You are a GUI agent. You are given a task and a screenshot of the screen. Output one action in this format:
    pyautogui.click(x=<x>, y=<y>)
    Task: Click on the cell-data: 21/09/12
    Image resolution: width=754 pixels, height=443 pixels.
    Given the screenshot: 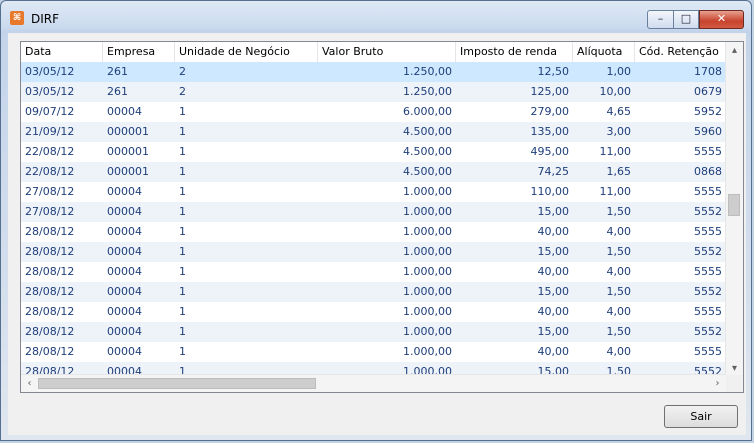 What is the action you would take?
    pyautogui.click(x=50, y=131)
    